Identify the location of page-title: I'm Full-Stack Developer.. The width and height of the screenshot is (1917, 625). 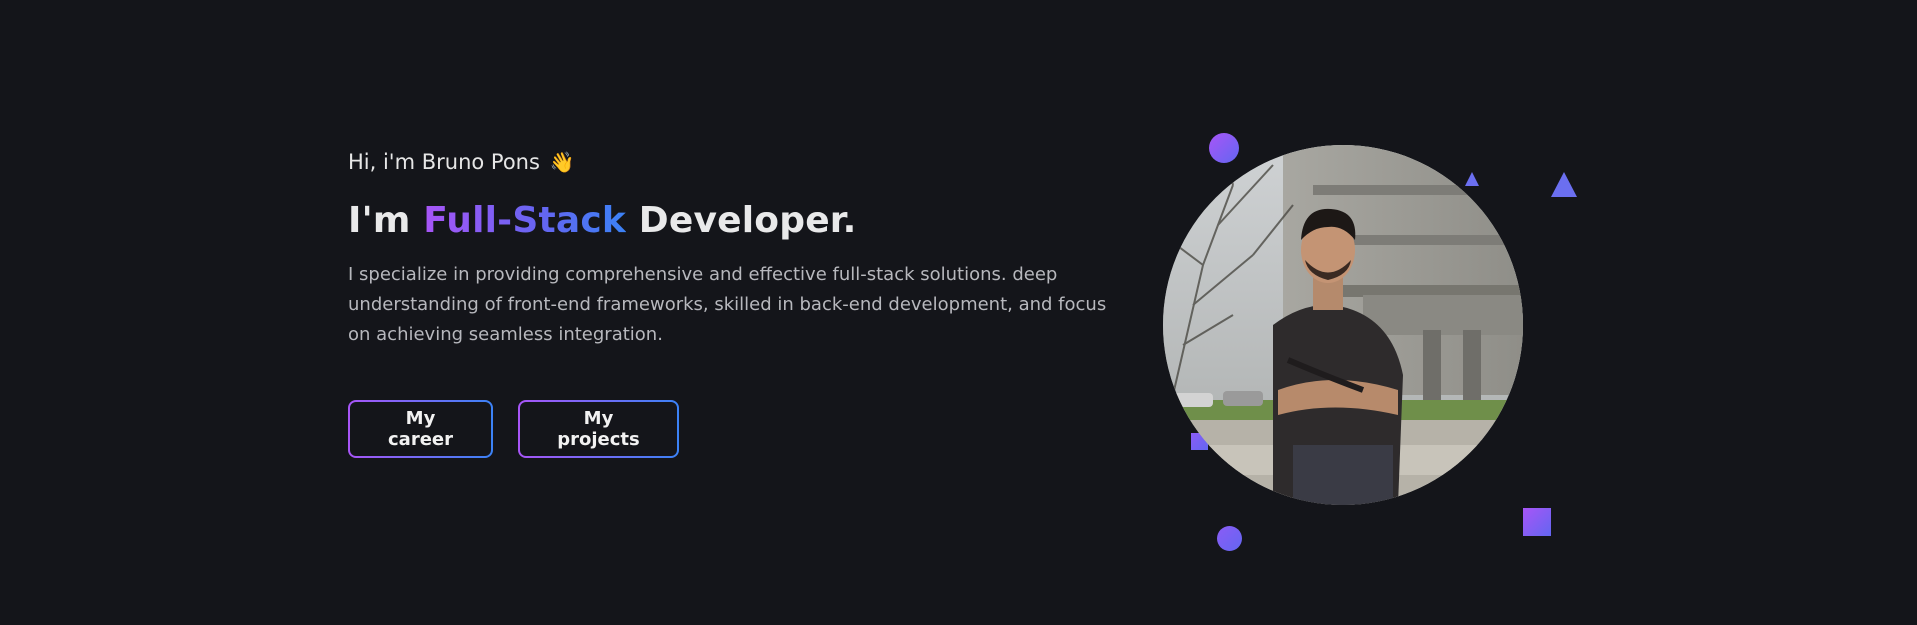
(738, 221).